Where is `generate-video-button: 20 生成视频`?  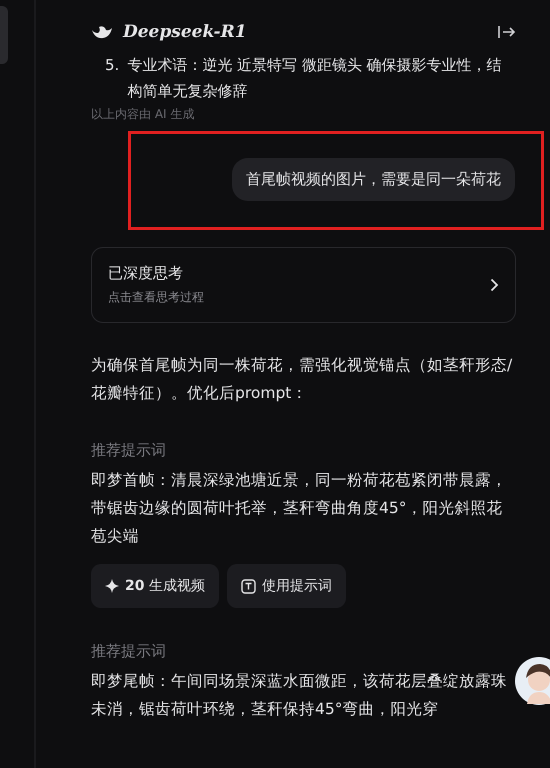 generate-video-button: 20 生成视频 is located at coordinates (155, 586).